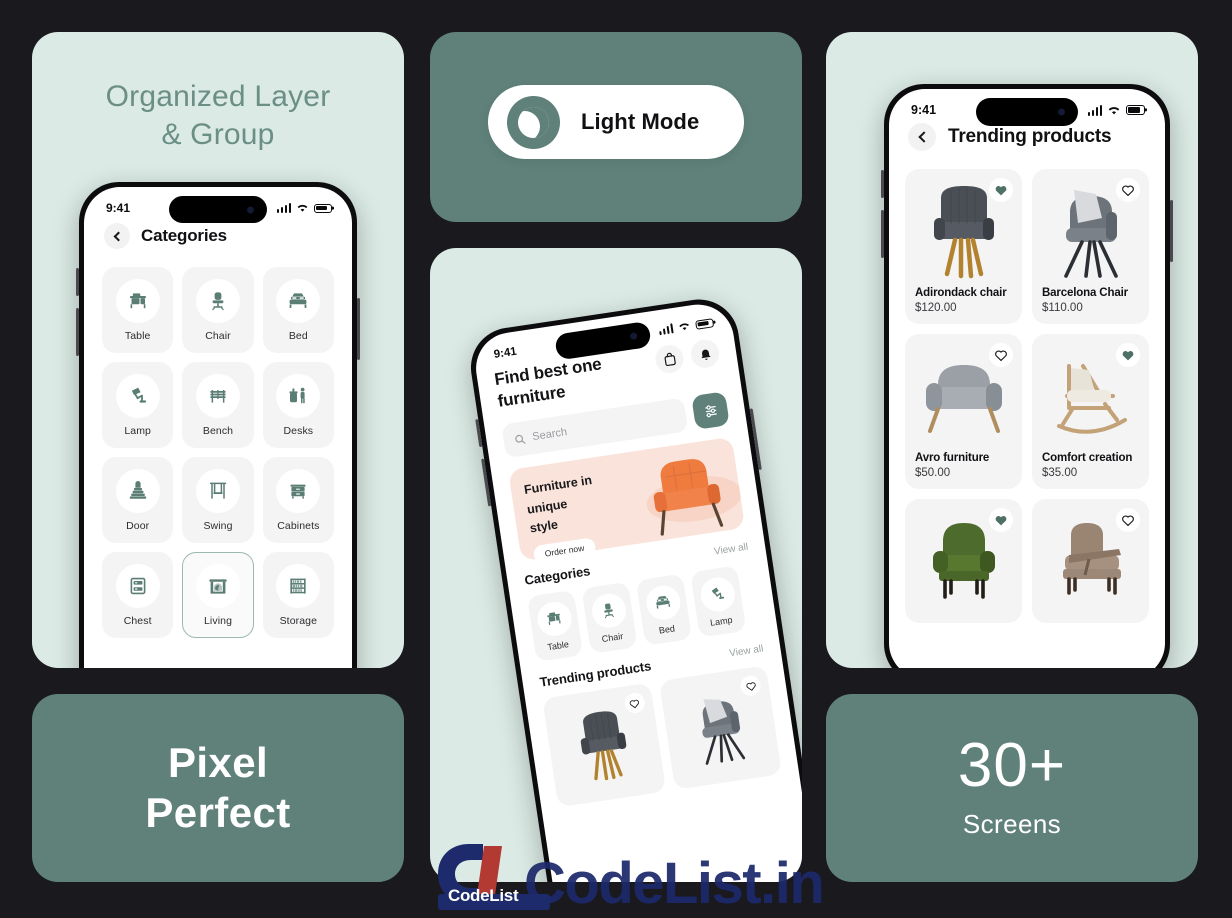  Describe the element at coordinates (717, 594) in the screenshot. I see `lamp-icon` at that location.